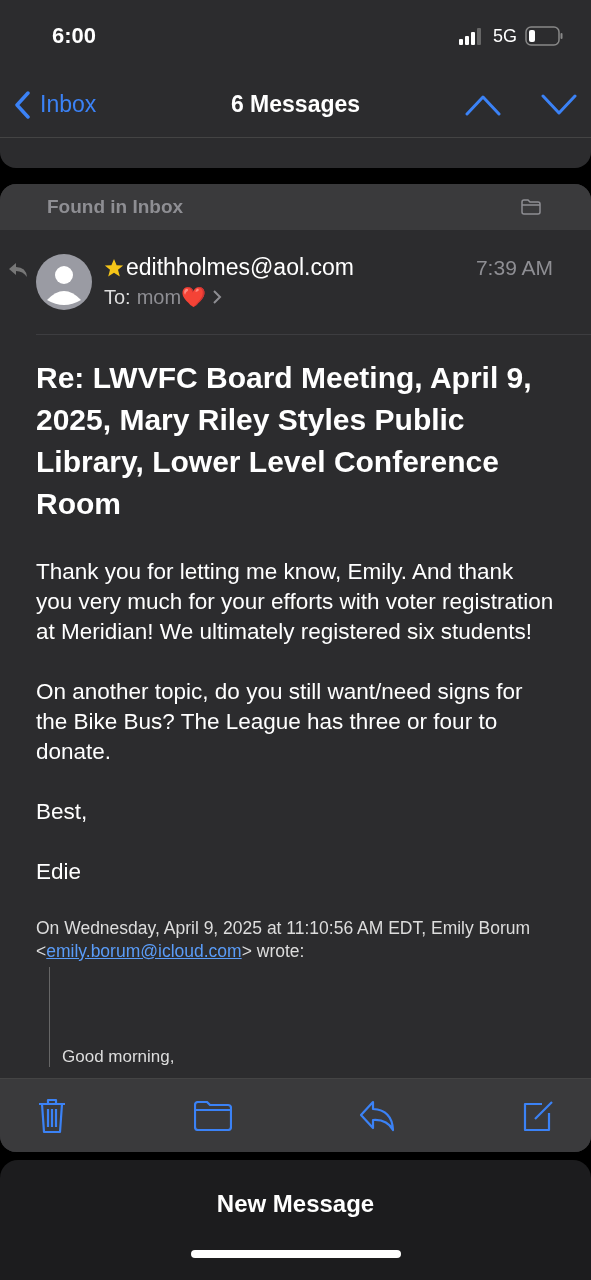  What do you see at coordinates (377, 1115) in the screenshot?
I see `reply-button` at bounding box center [377, 1115].